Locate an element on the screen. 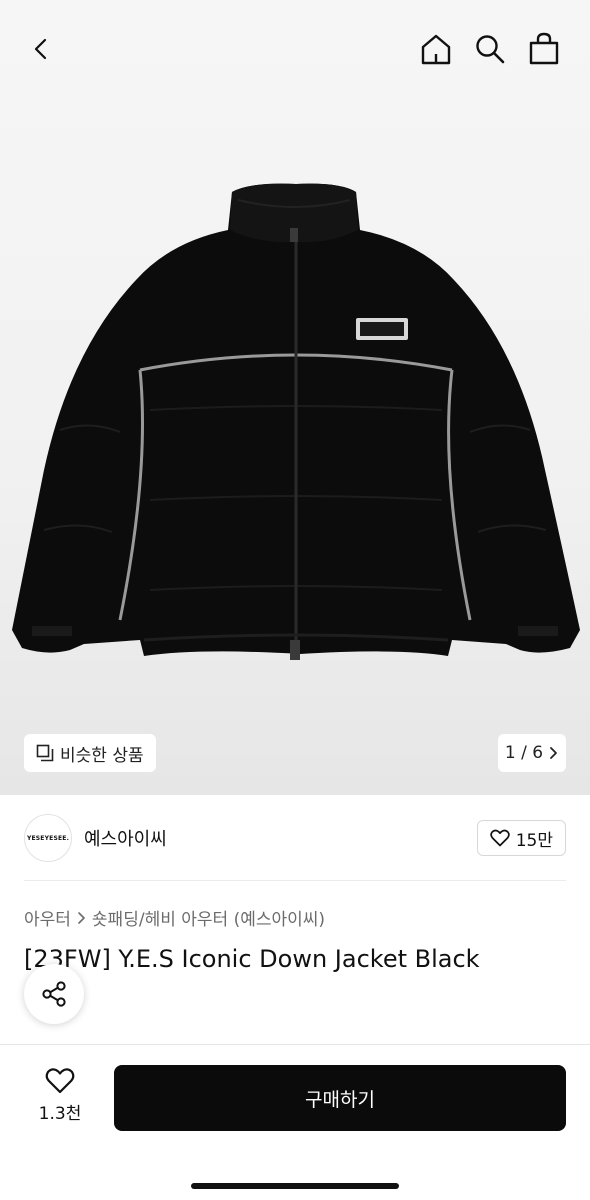  cart-button is located at coordinates (544, 49).